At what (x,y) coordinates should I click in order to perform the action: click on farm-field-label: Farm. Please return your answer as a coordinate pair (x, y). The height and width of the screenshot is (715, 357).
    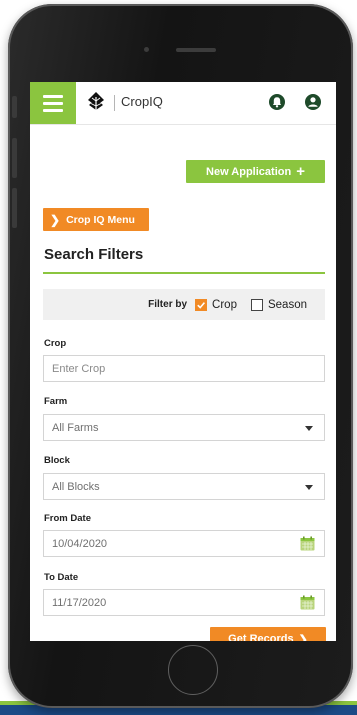
    Looking at the image, I should click on (56, 401).